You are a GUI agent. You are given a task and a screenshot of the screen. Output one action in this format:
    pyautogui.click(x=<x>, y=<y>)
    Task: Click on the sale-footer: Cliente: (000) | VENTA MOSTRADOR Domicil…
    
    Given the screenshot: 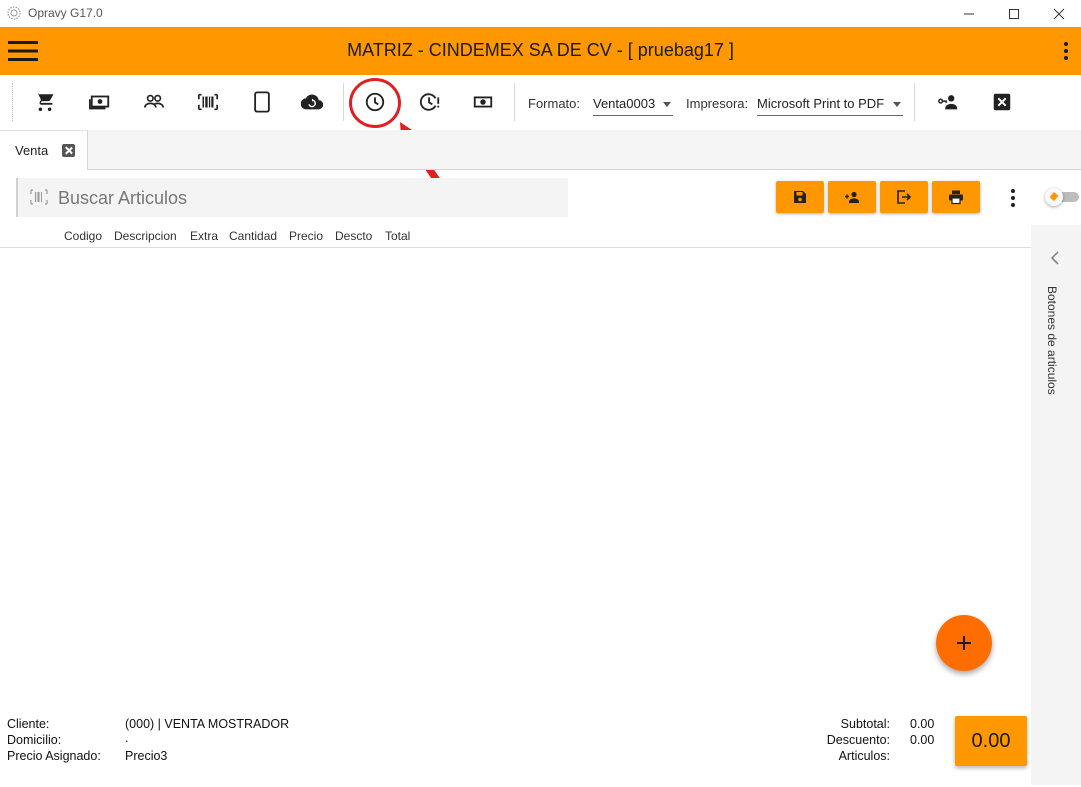 What is the action you would take?
    pyautogui.click(x=515, y=750)
    